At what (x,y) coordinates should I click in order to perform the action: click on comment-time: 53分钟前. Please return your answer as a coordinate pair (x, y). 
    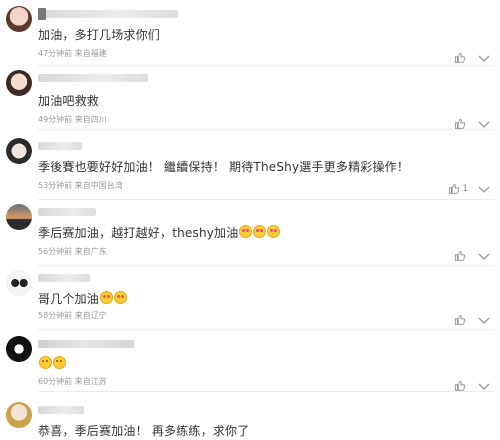
    Looking at the image, I should click on (55, 185).